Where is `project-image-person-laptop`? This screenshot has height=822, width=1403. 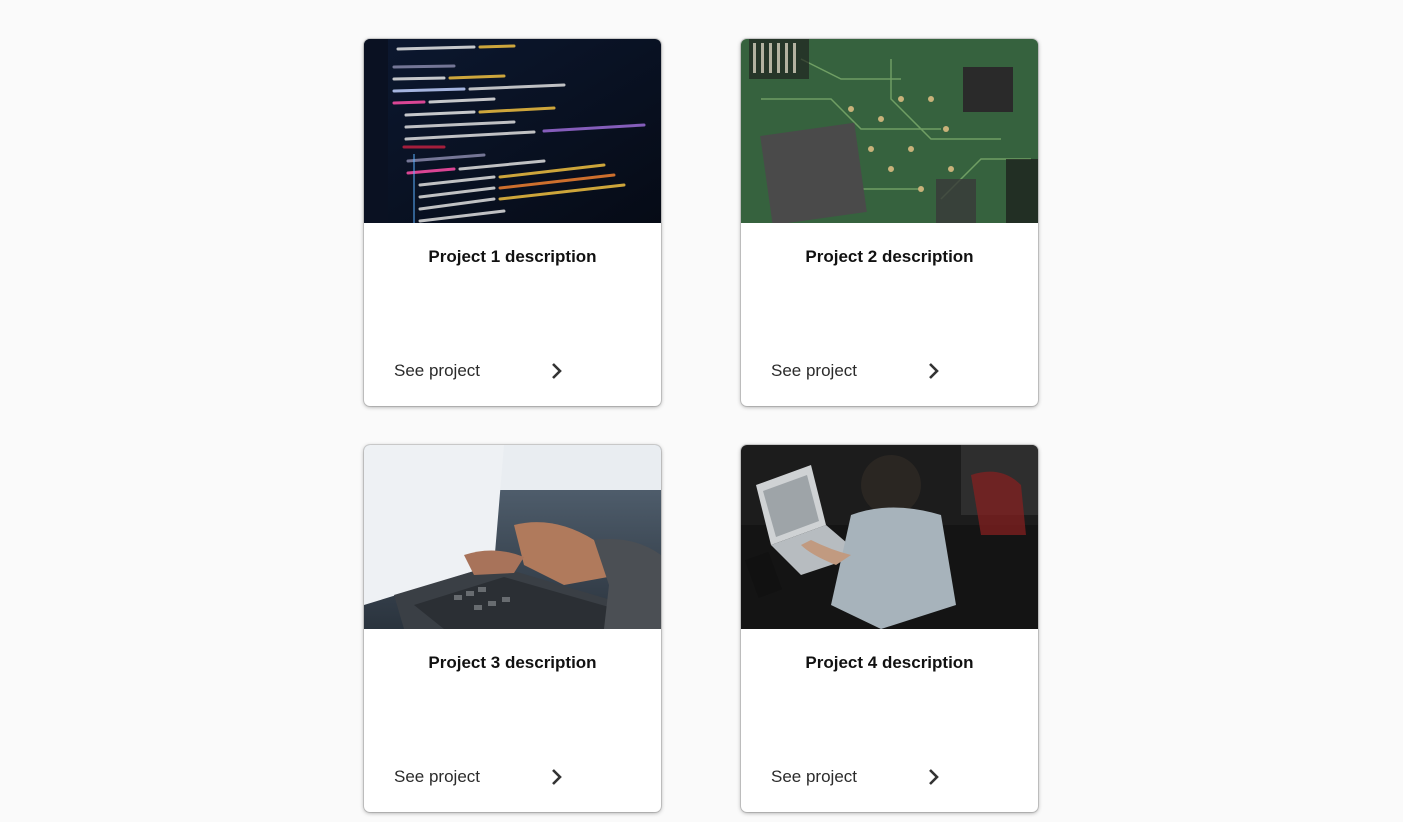 project-image-person-laptop is located at coordinates (889, 537).